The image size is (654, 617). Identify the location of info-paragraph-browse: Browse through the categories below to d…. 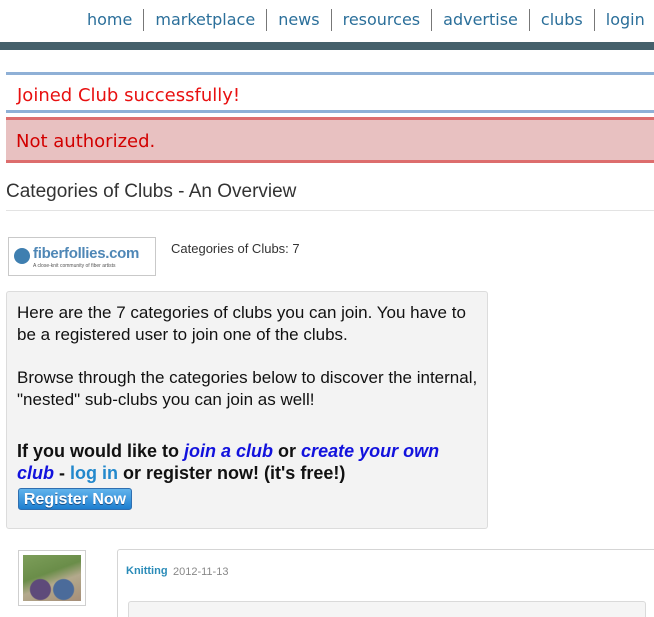
(247, 388).